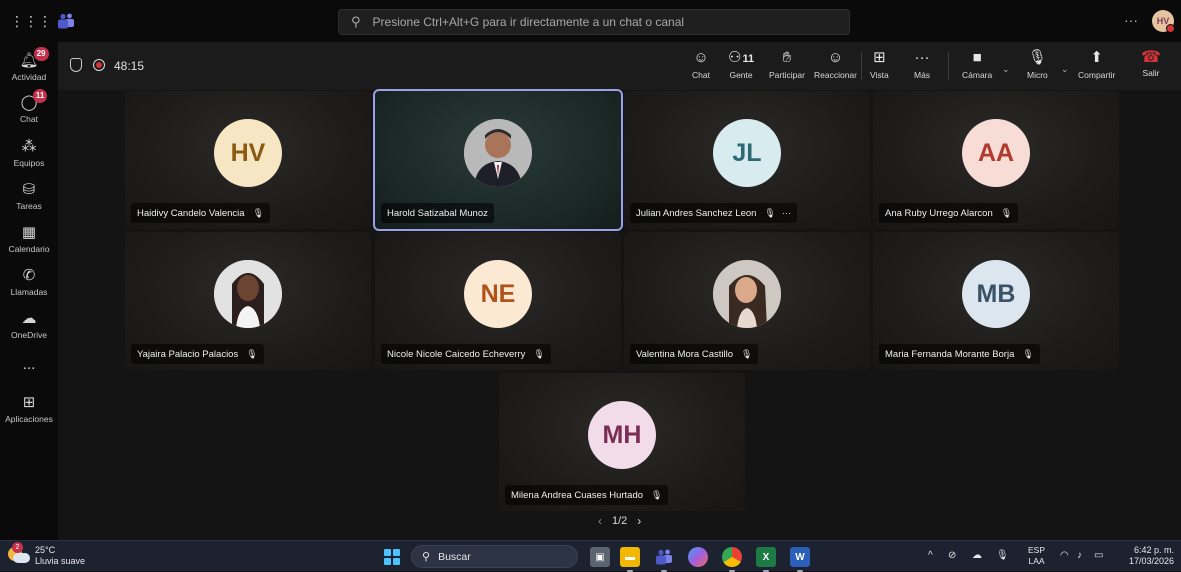  What do you see at coordinates (31, 21) in the screenshot?
I see `app-launcher-icon: ⋮⋮⋮` at bounding box center [31, 21].